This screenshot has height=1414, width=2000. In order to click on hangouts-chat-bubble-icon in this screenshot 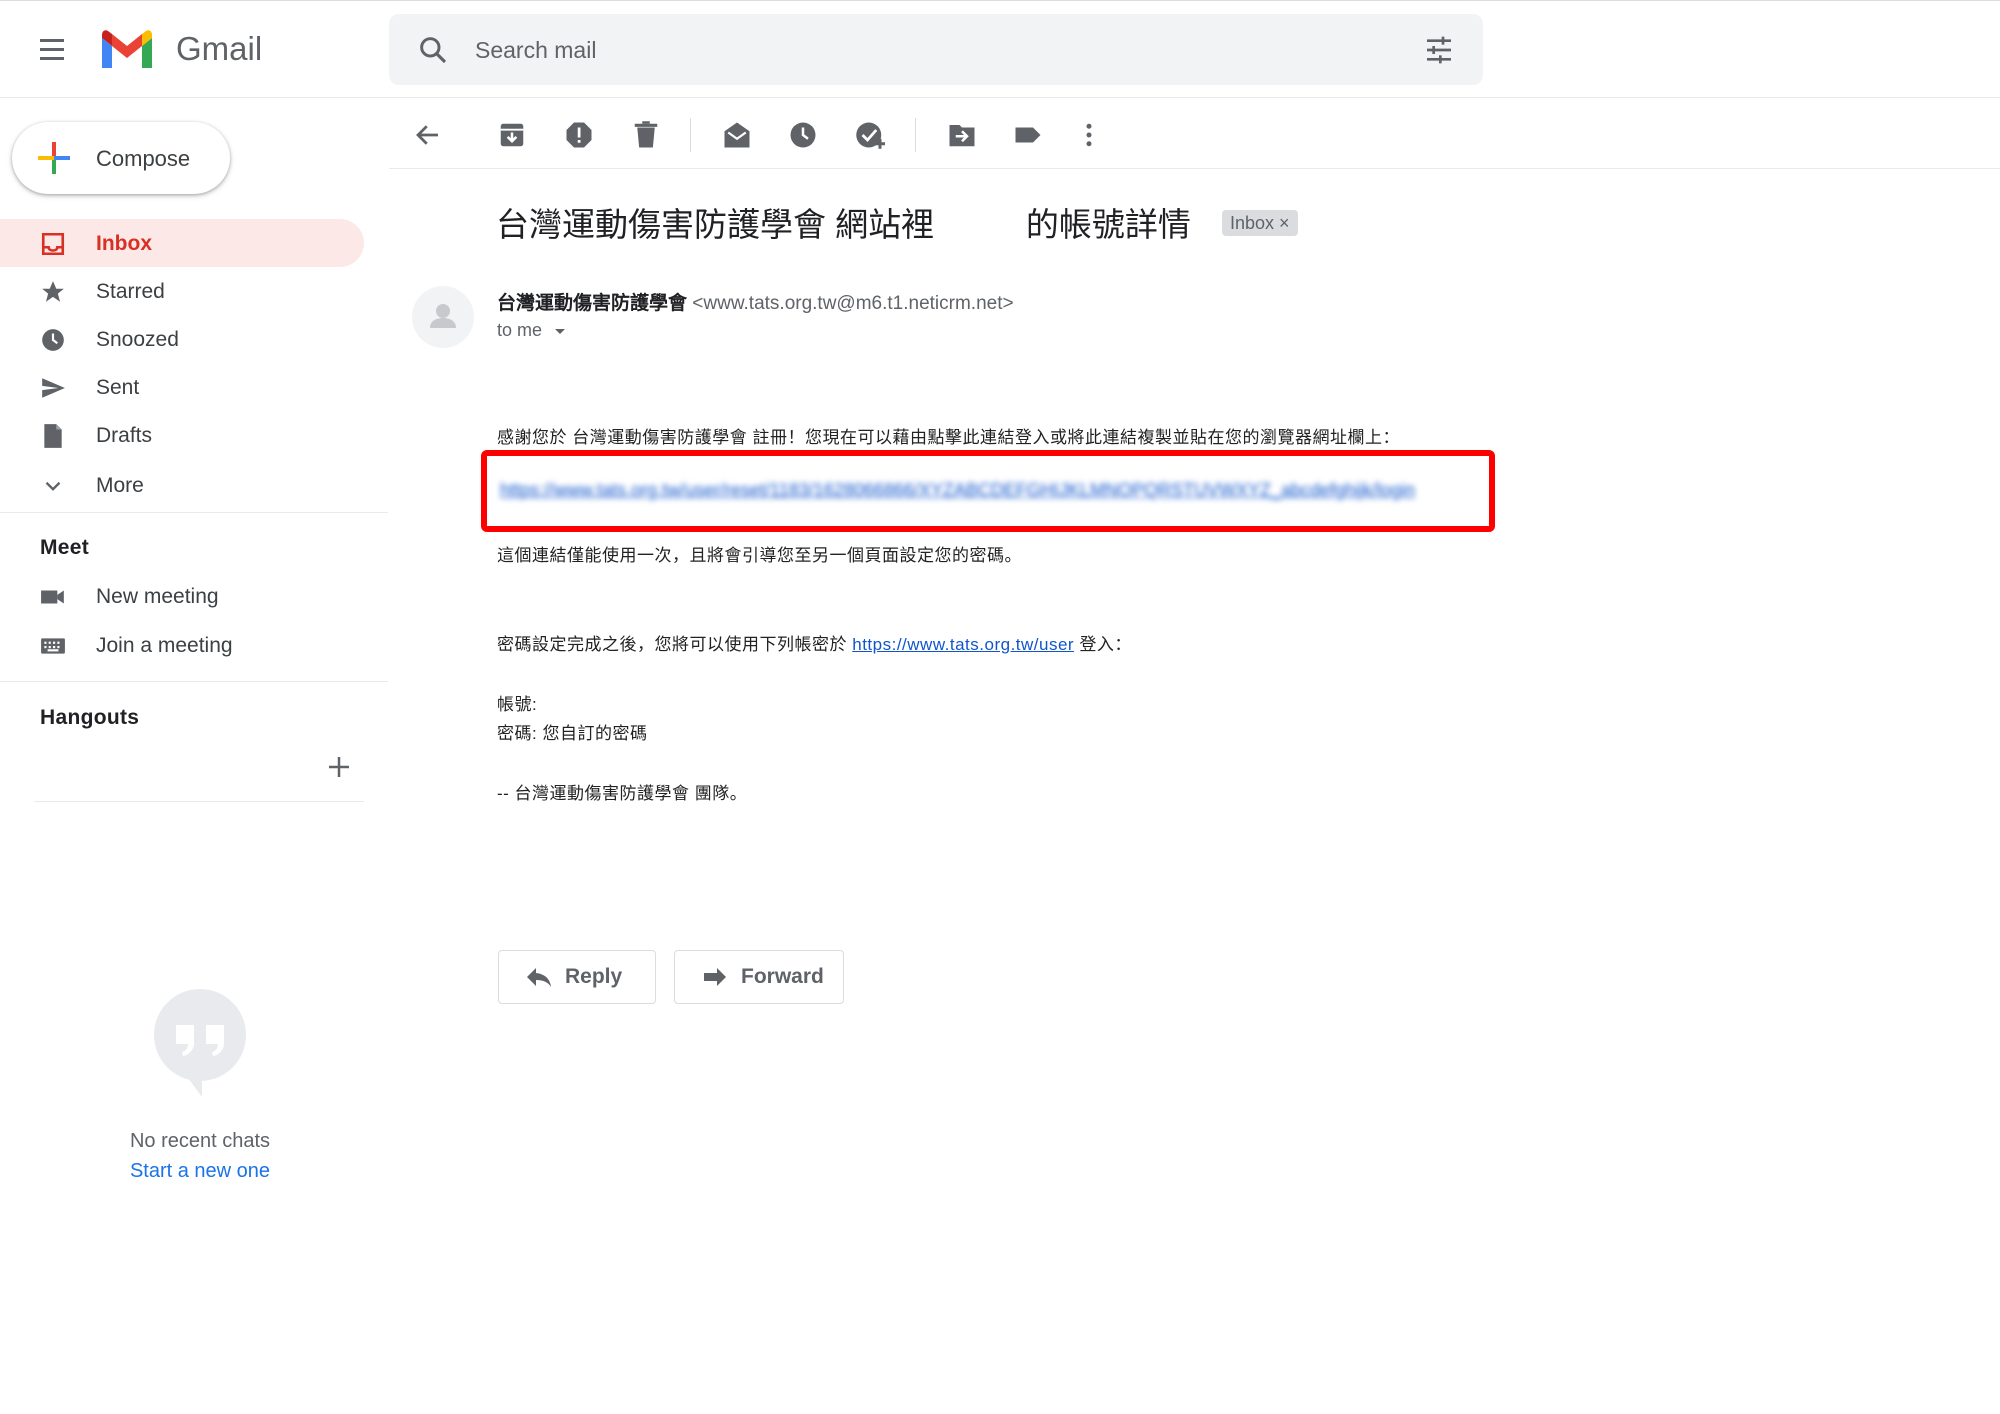, I will do `click(200, 1043)`.